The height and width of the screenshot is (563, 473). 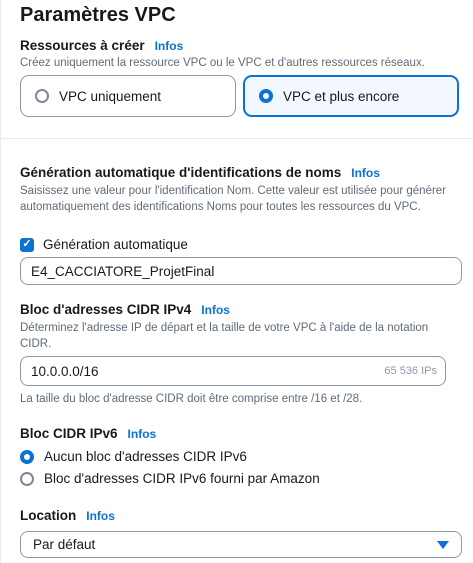 I want to click on ipv6-label: Bloc CIDR IPv6 Infos, so click(x=88, y=433).